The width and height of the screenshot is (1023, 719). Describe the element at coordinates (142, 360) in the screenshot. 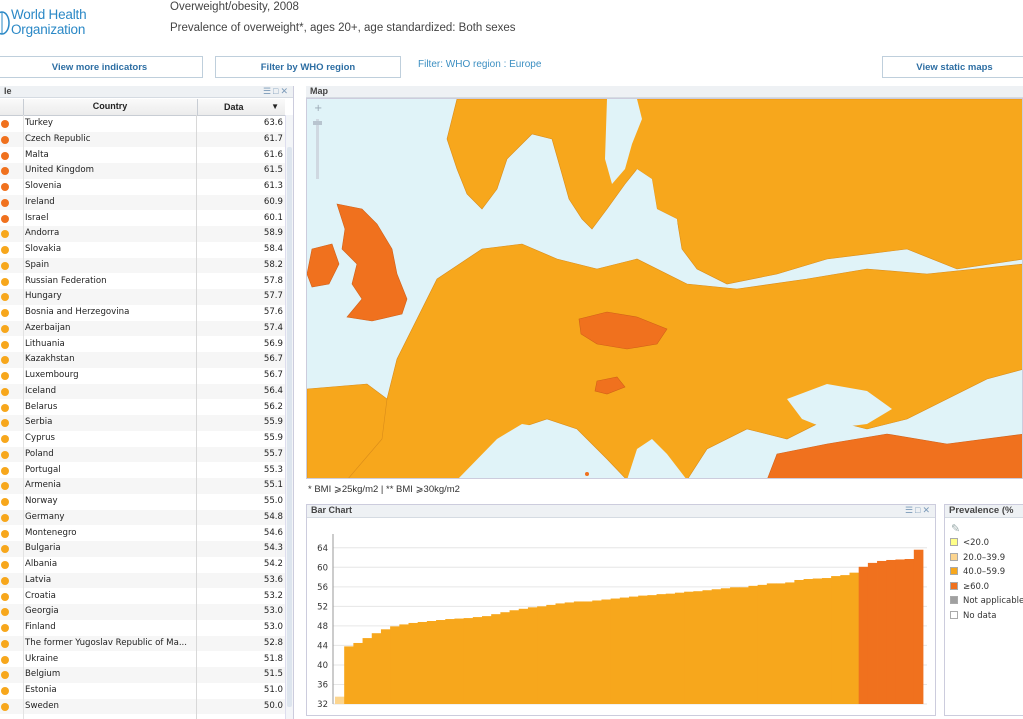

I see `table-row: Kazakhstan 56.7` at that location.